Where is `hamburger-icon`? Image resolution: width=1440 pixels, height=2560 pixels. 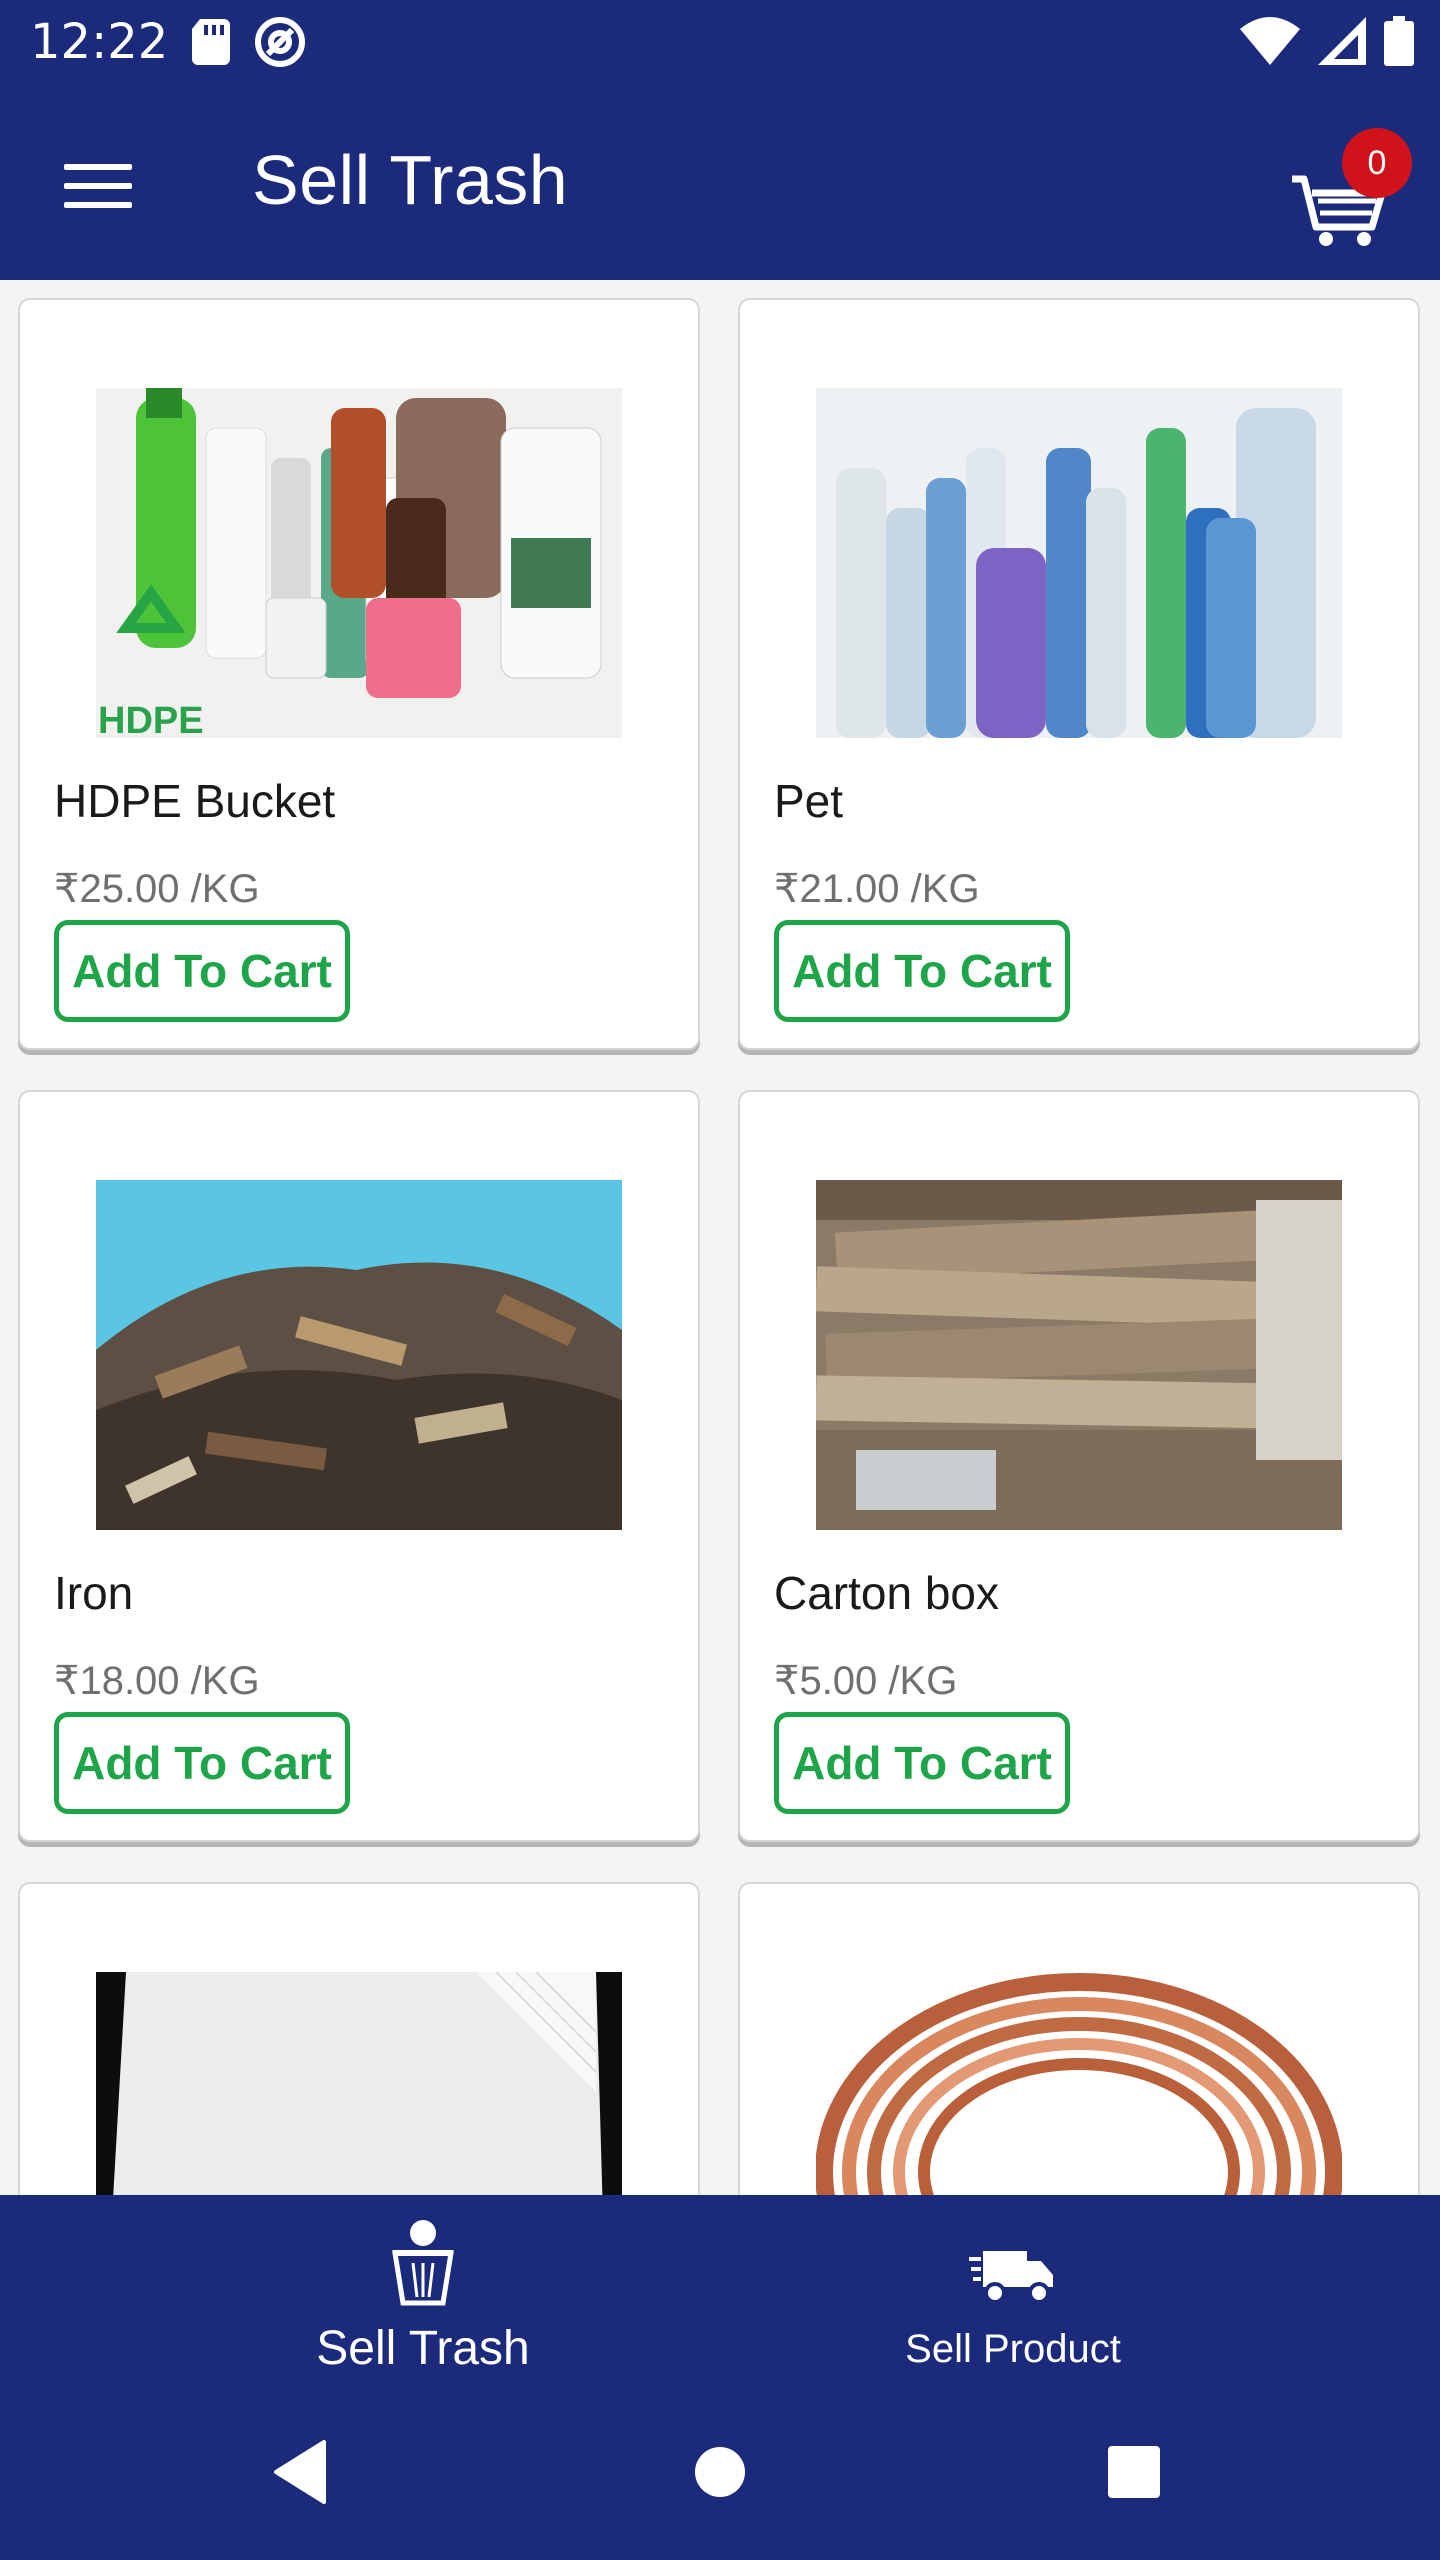
hamburger-icon is located at coordinates (98, 167).